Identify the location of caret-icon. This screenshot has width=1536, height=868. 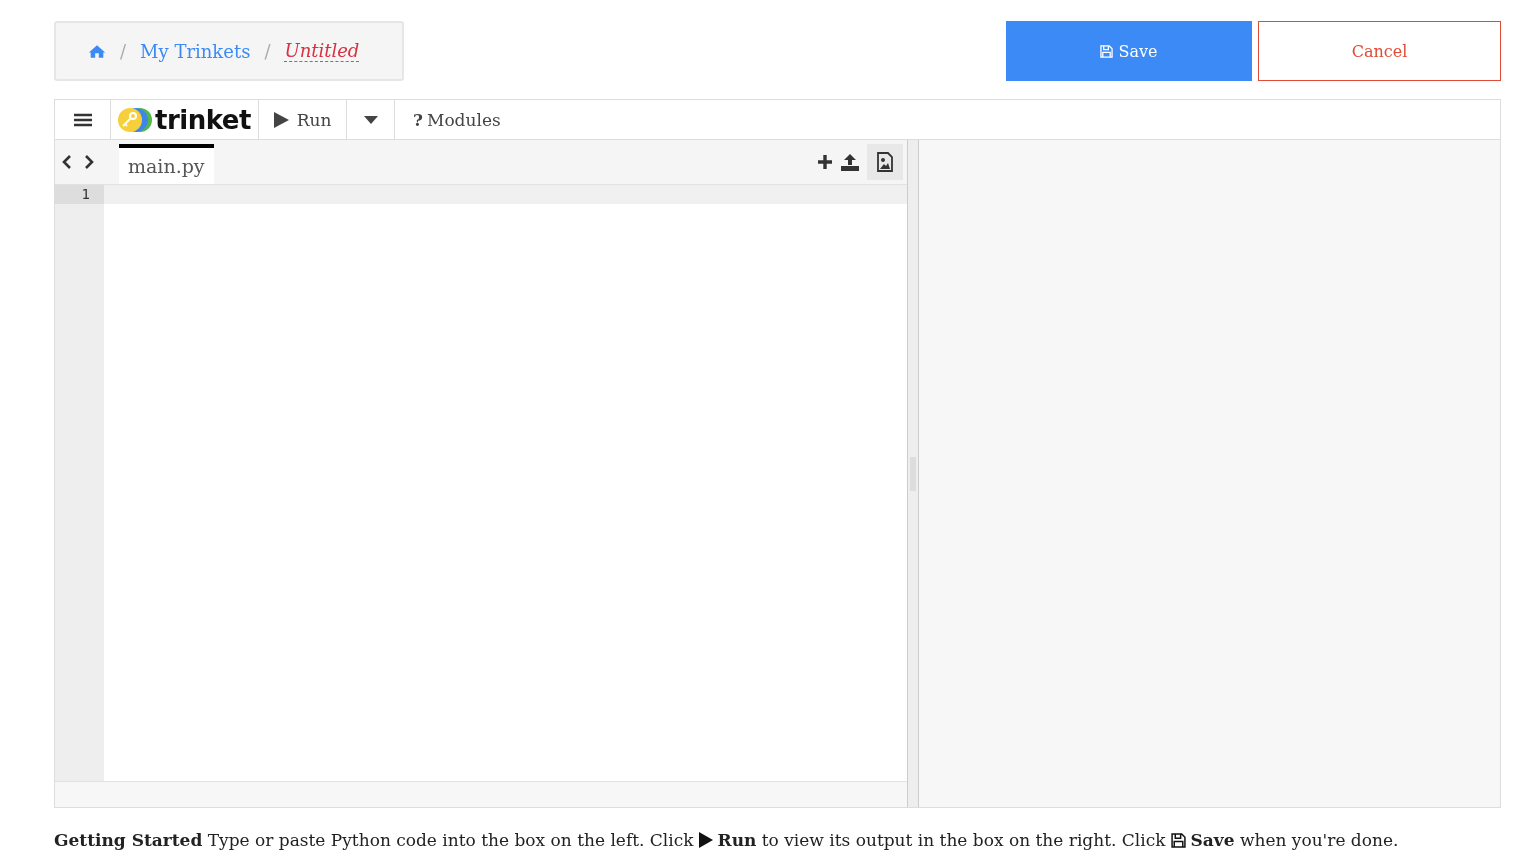
(370, 119).